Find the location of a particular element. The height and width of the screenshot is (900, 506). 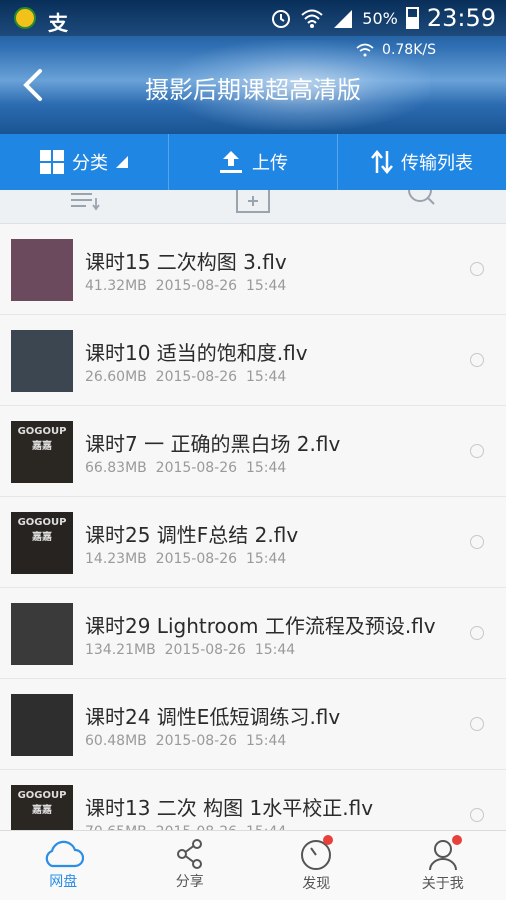

grid-icon is located at coordinates (52, 162).